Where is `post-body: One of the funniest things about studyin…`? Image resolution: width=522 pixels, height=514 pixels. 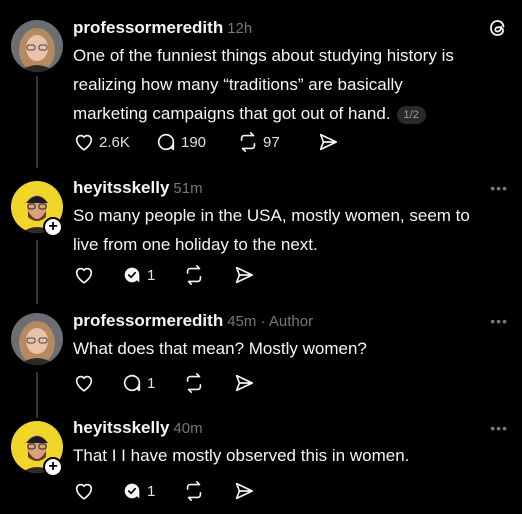 post-body: One of the funniest things about studyin… is located at coordinates (293, 84).